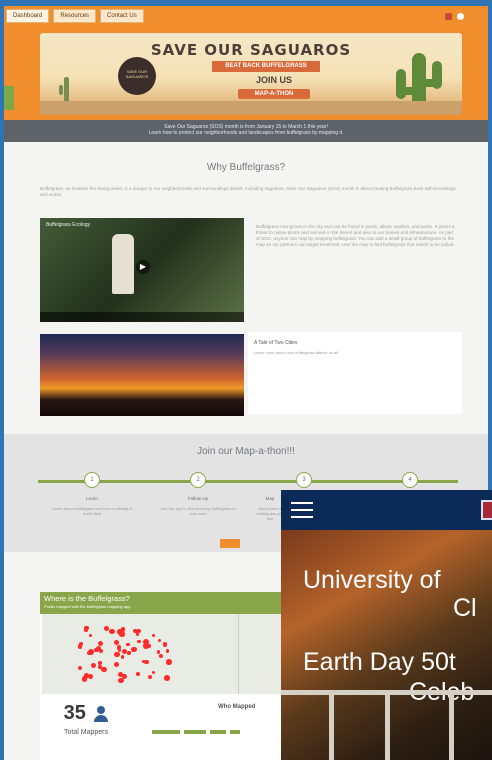 This screenshot has height=760, width=492. I want to click on who-mapped-chart: Who Mapped, so click(210, 729).